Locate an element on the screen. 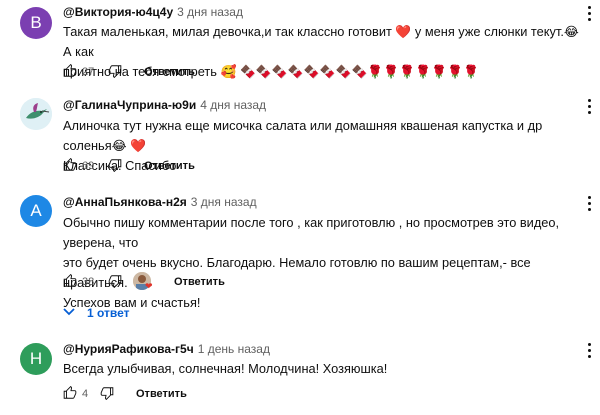 This screenshot has width=600, height=415. like-count: 38 is located at coordinates (88, 282).